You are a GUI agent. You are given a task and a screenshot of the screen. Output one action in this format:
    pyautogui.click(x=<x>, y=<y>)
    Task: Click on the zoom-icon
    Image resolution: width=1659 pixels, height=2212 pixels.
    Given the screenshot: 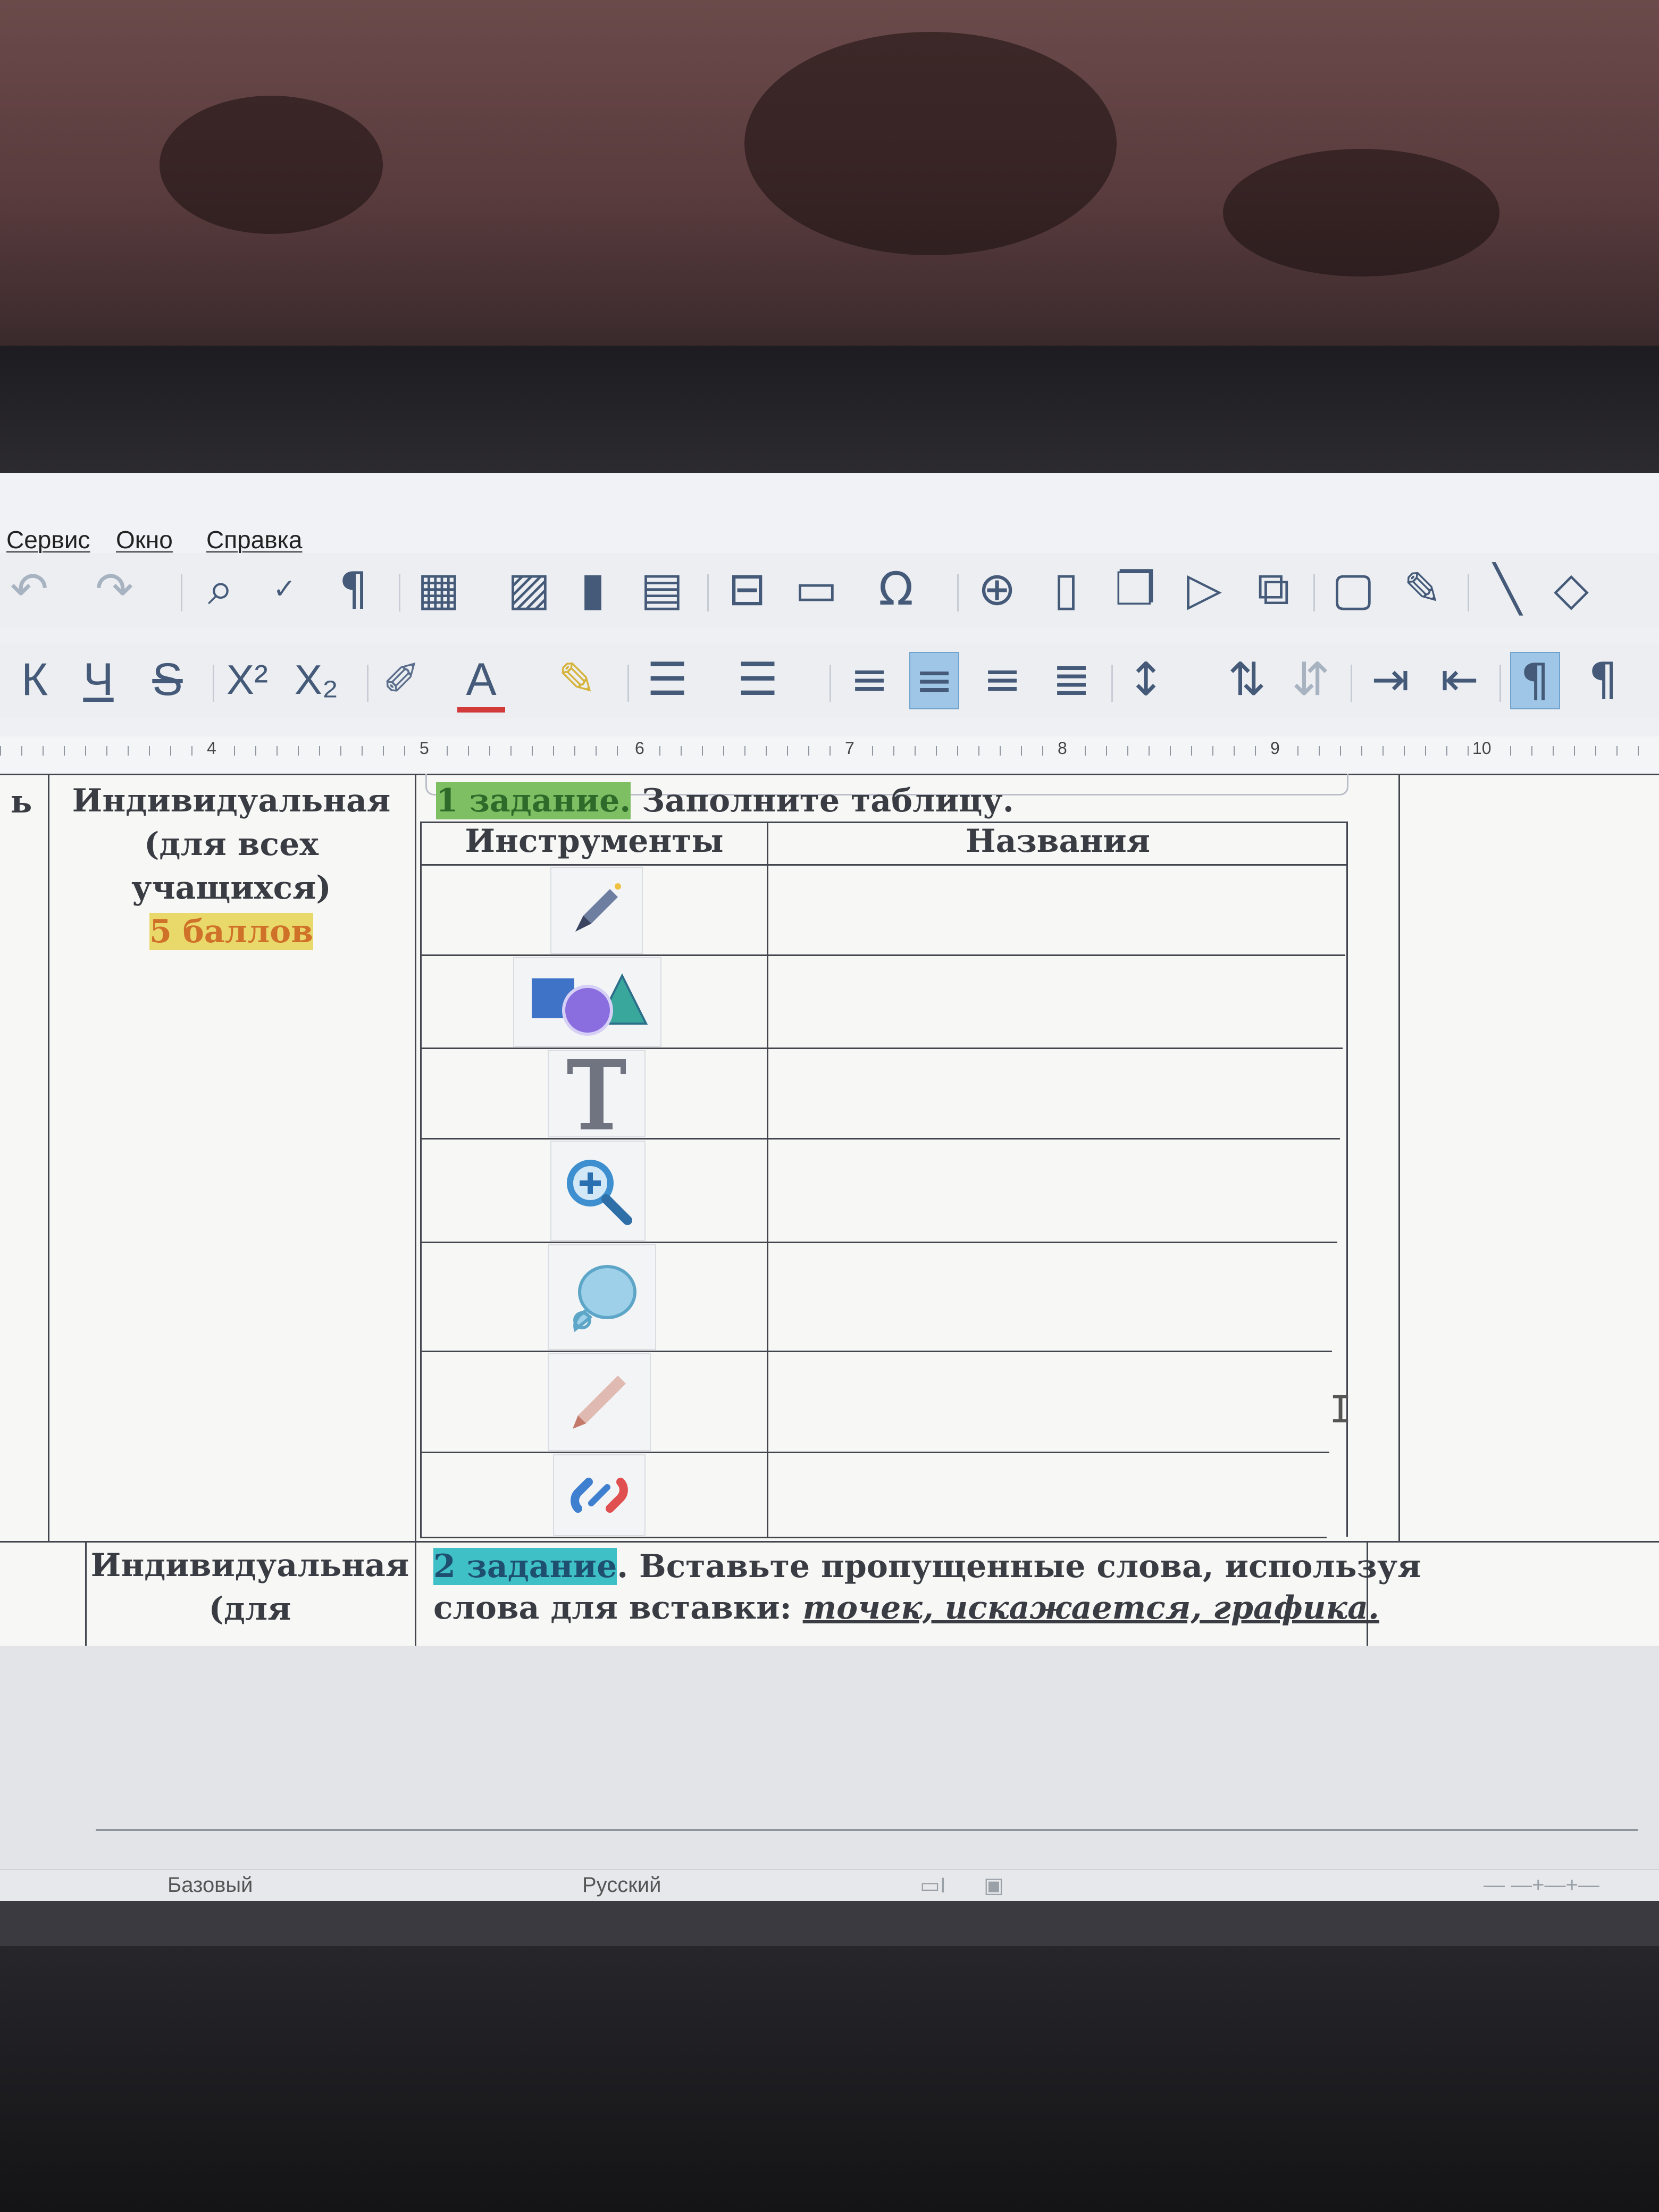 What is the action you would take?
    pyautogui.click(x=599, y=1192)
    